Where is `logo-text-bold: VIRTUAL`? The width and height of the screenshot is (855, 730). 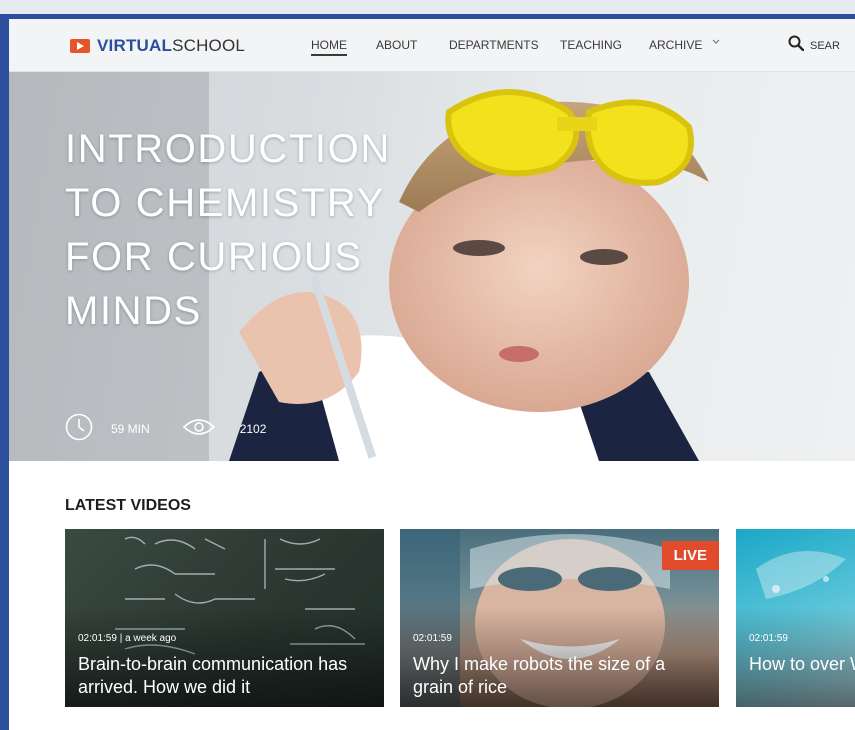 logo-text-bold: VIRTUAL is located at coordinates (135, 45).